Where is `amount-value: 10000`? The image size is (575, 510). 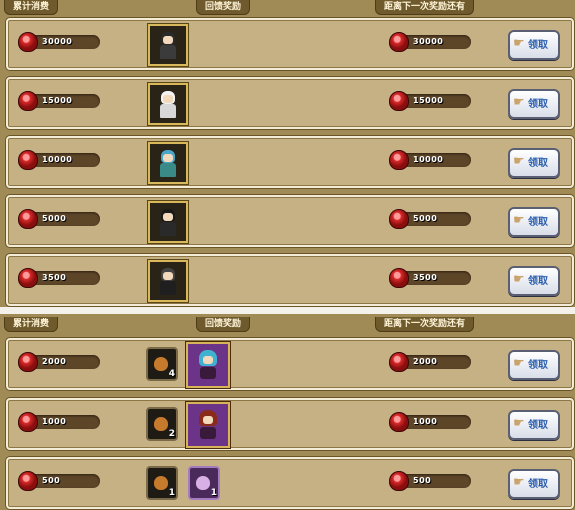
amount-value: 10000 is located at coordinates (57, 159).